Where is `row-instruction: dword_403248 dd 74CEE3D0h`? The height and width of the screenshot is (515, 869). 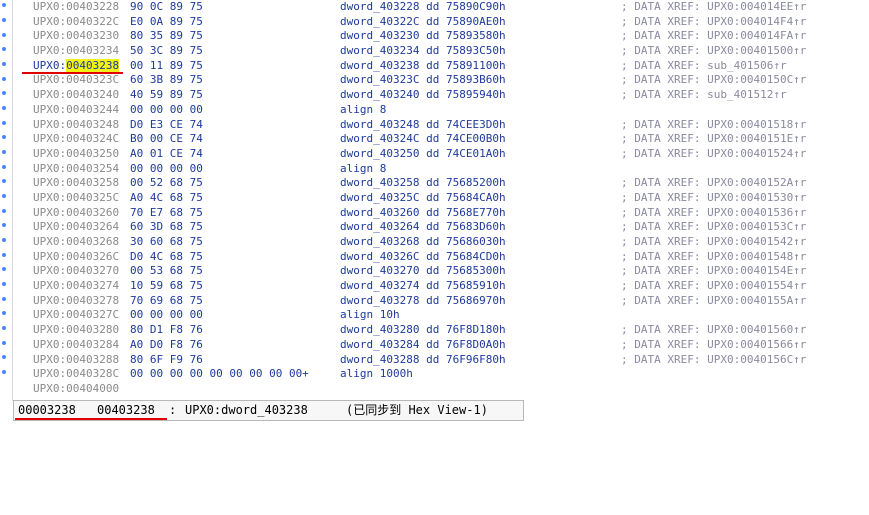
row-instruction: dword_403248 dd 74CEE3D0h is located at coordinates (423, 124).